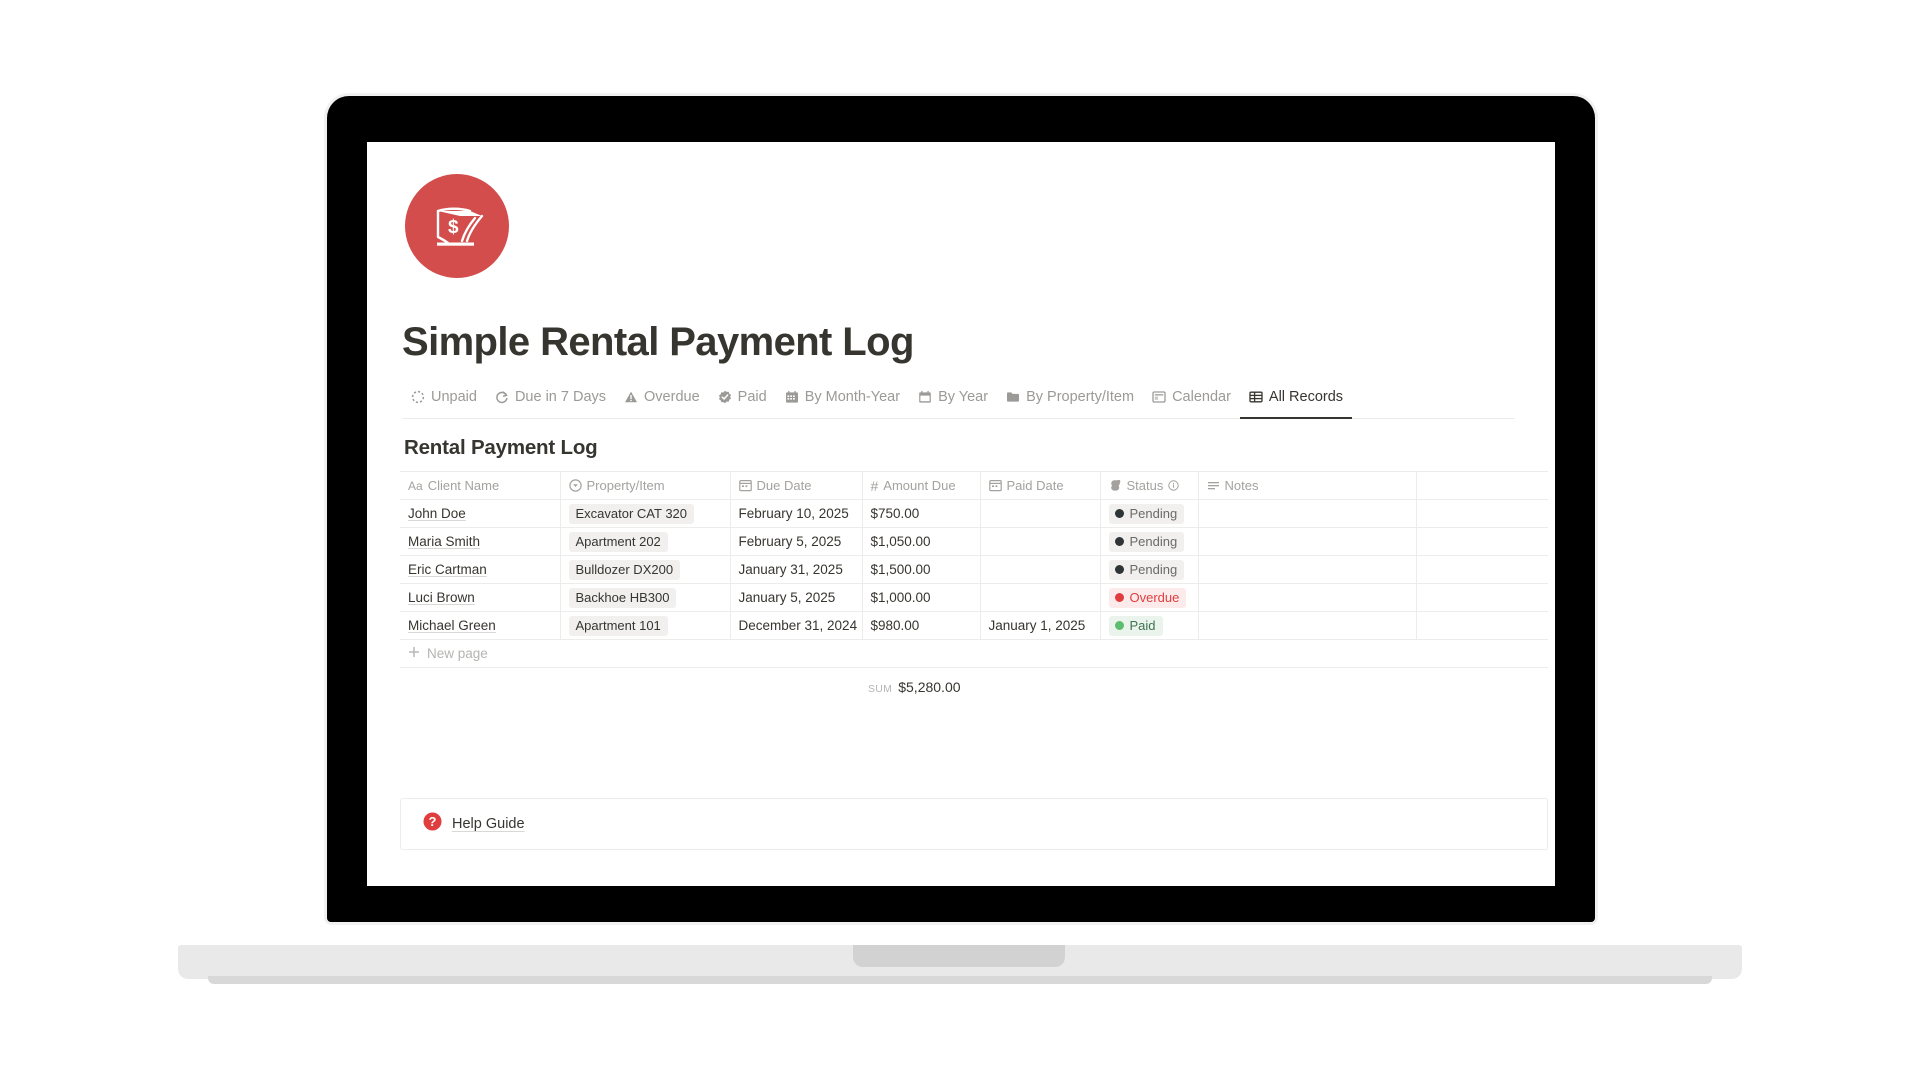  I want to click on tab-due-in-7-days: Due in 7 Days, so click(550, 402).